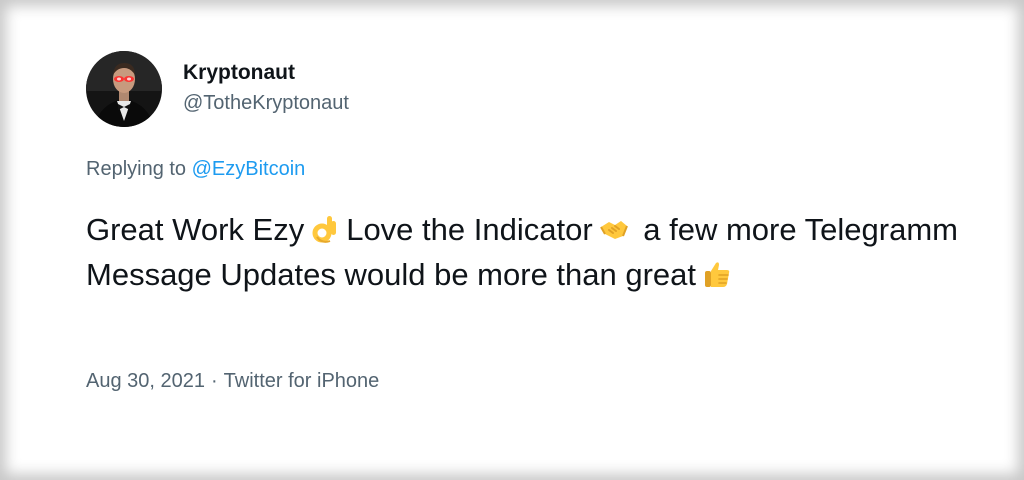 The height and width of the screenshot is (480, 1024). I want to click on tweet-text-segment: Great Work Ezy, so click(195, 229).